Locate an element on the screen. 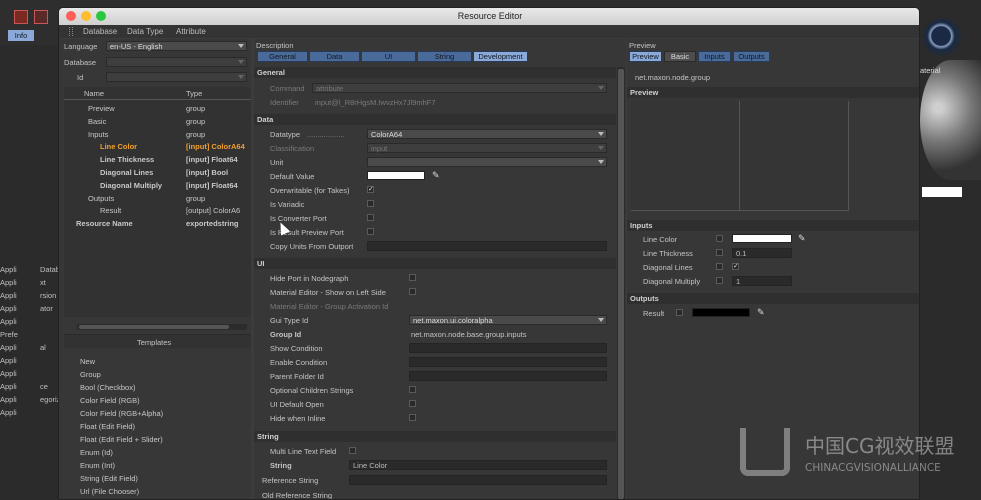 Image resolution: width=981 pixels, height=500 pixels. show-condition-field is located at coordinates (508, 348).